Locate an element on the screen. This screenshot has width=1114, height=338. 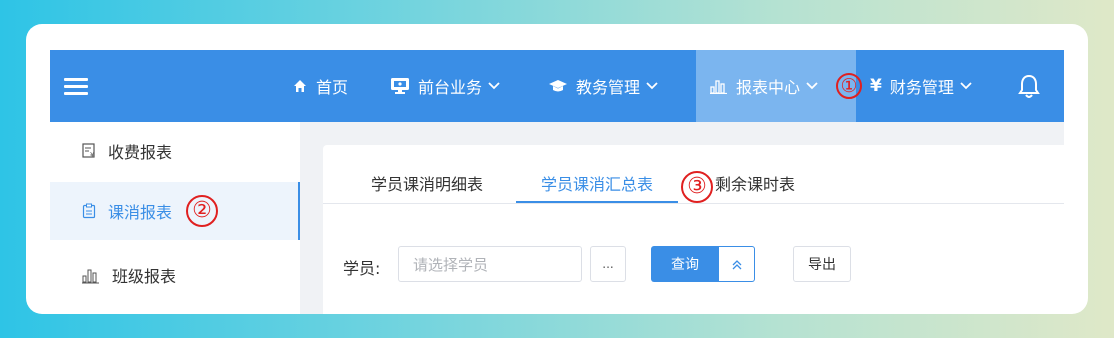
nav-item-label: 首页 is located at coordinates (332, 87).